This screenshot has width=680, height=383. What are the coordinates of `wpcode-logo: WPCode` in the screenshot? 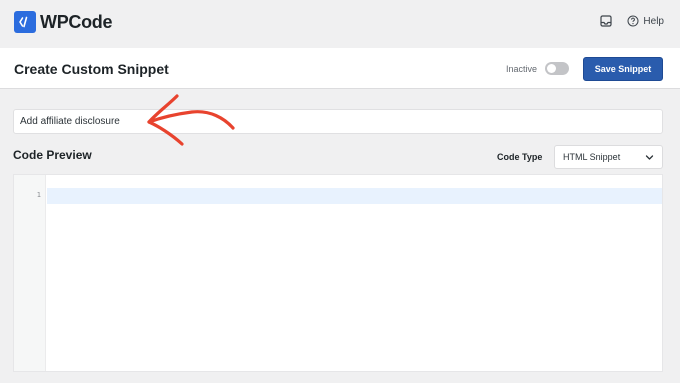 It's located at (63, 22).